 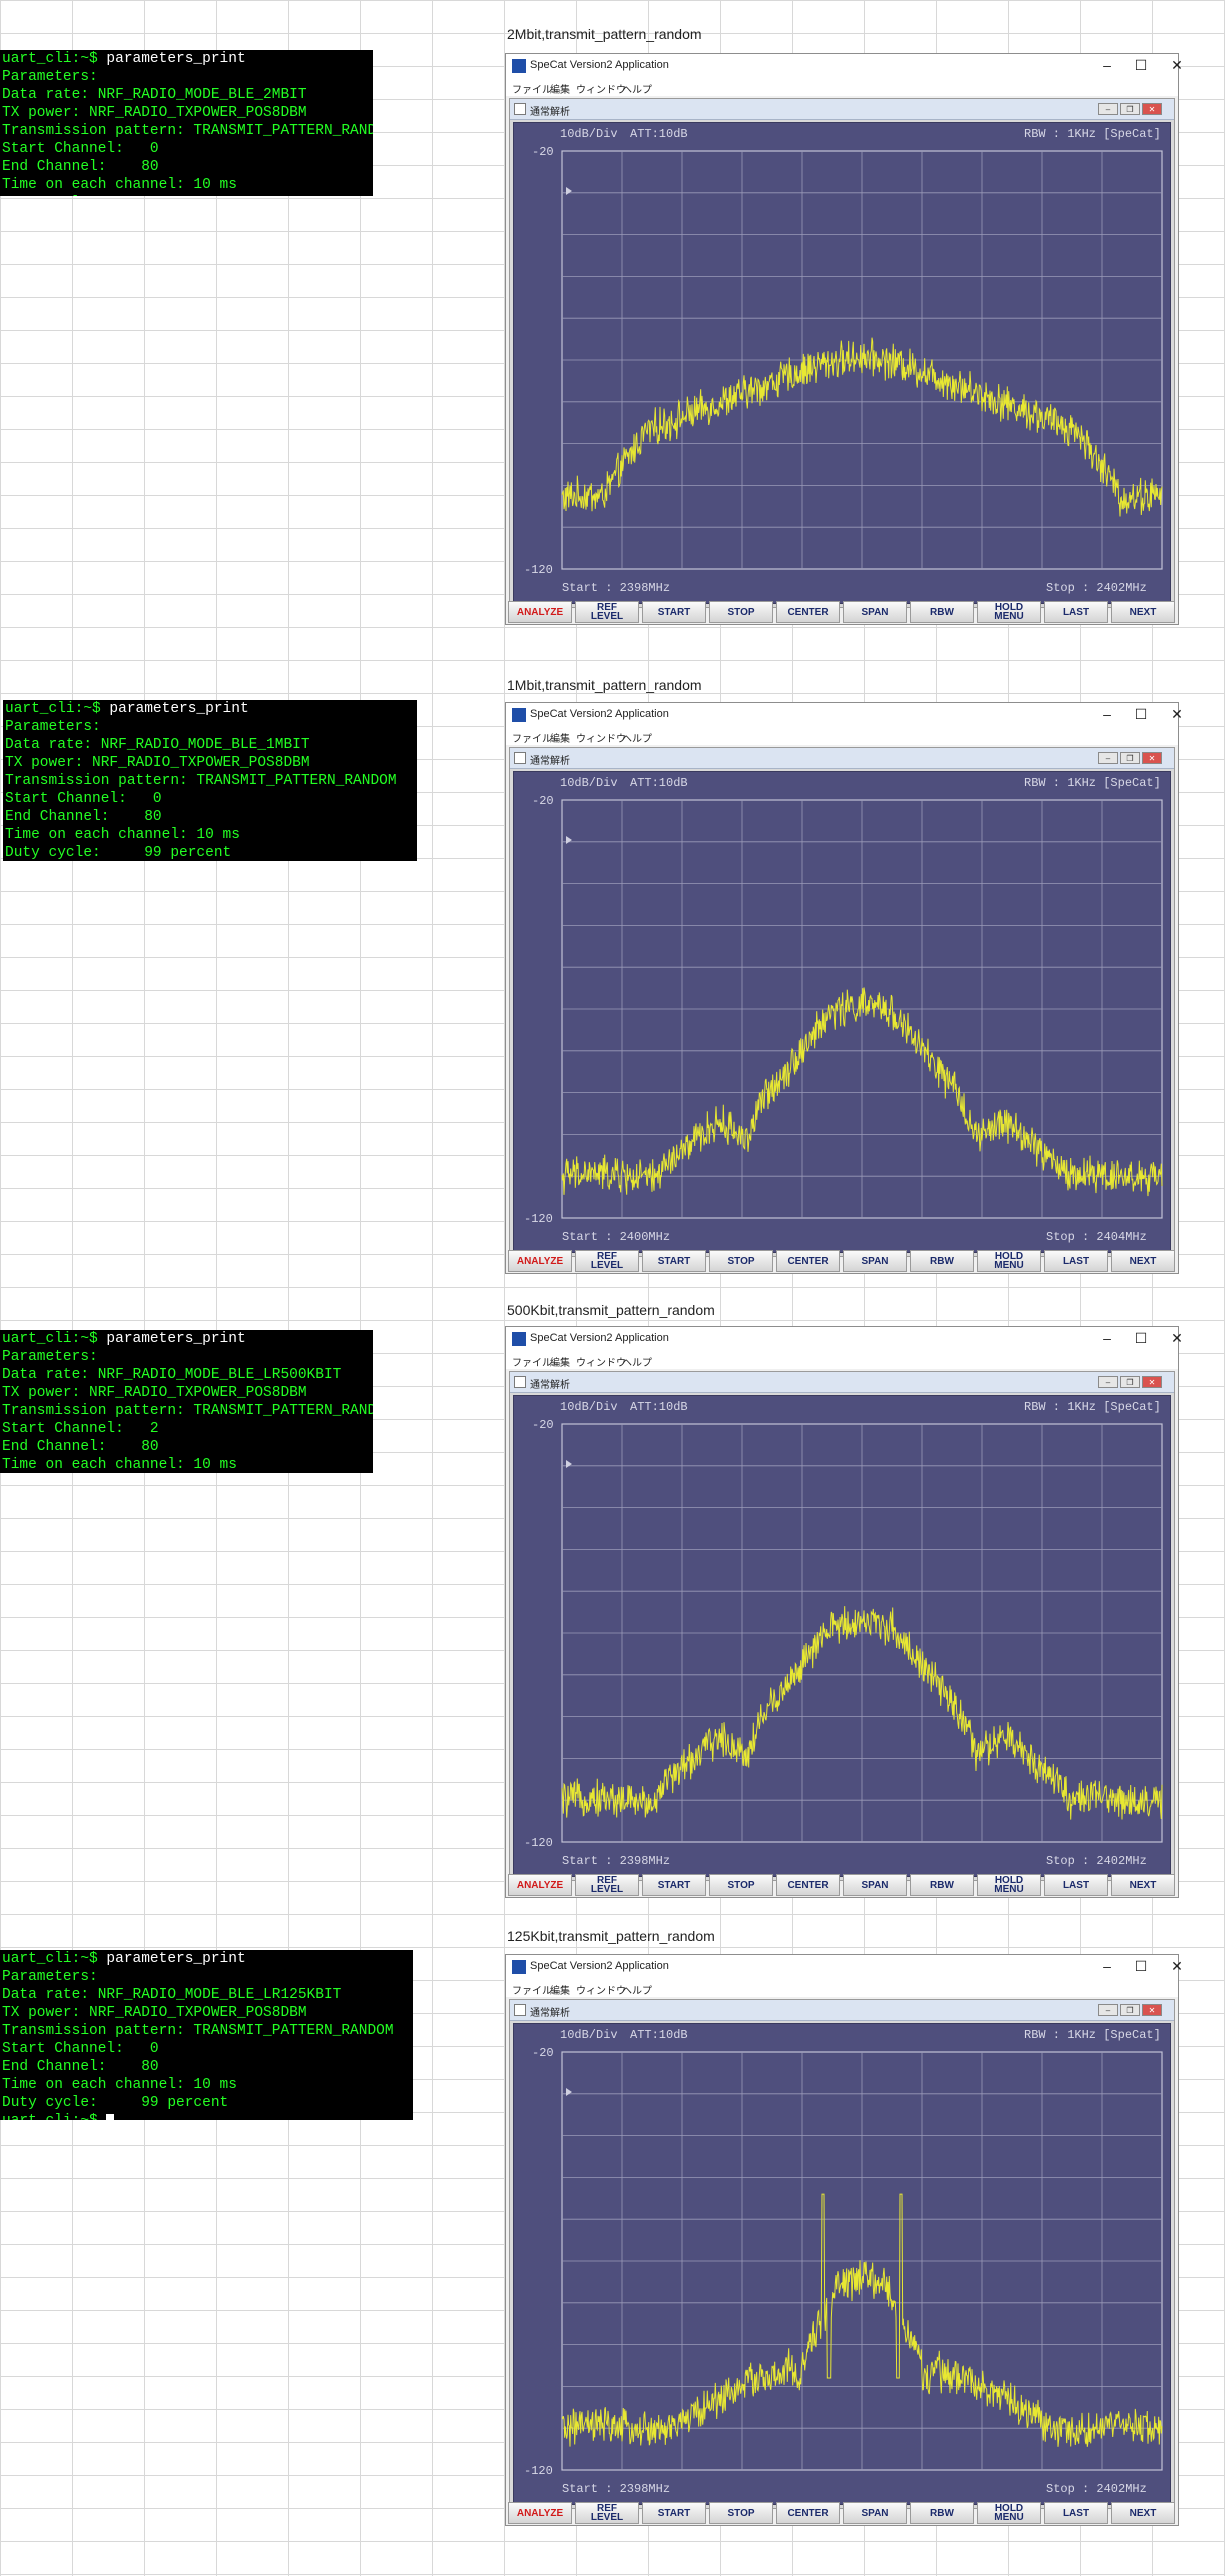 I want to click on terminal-command-line: uart_cli:~$ parameters_print, so click(x=206, y=1959).